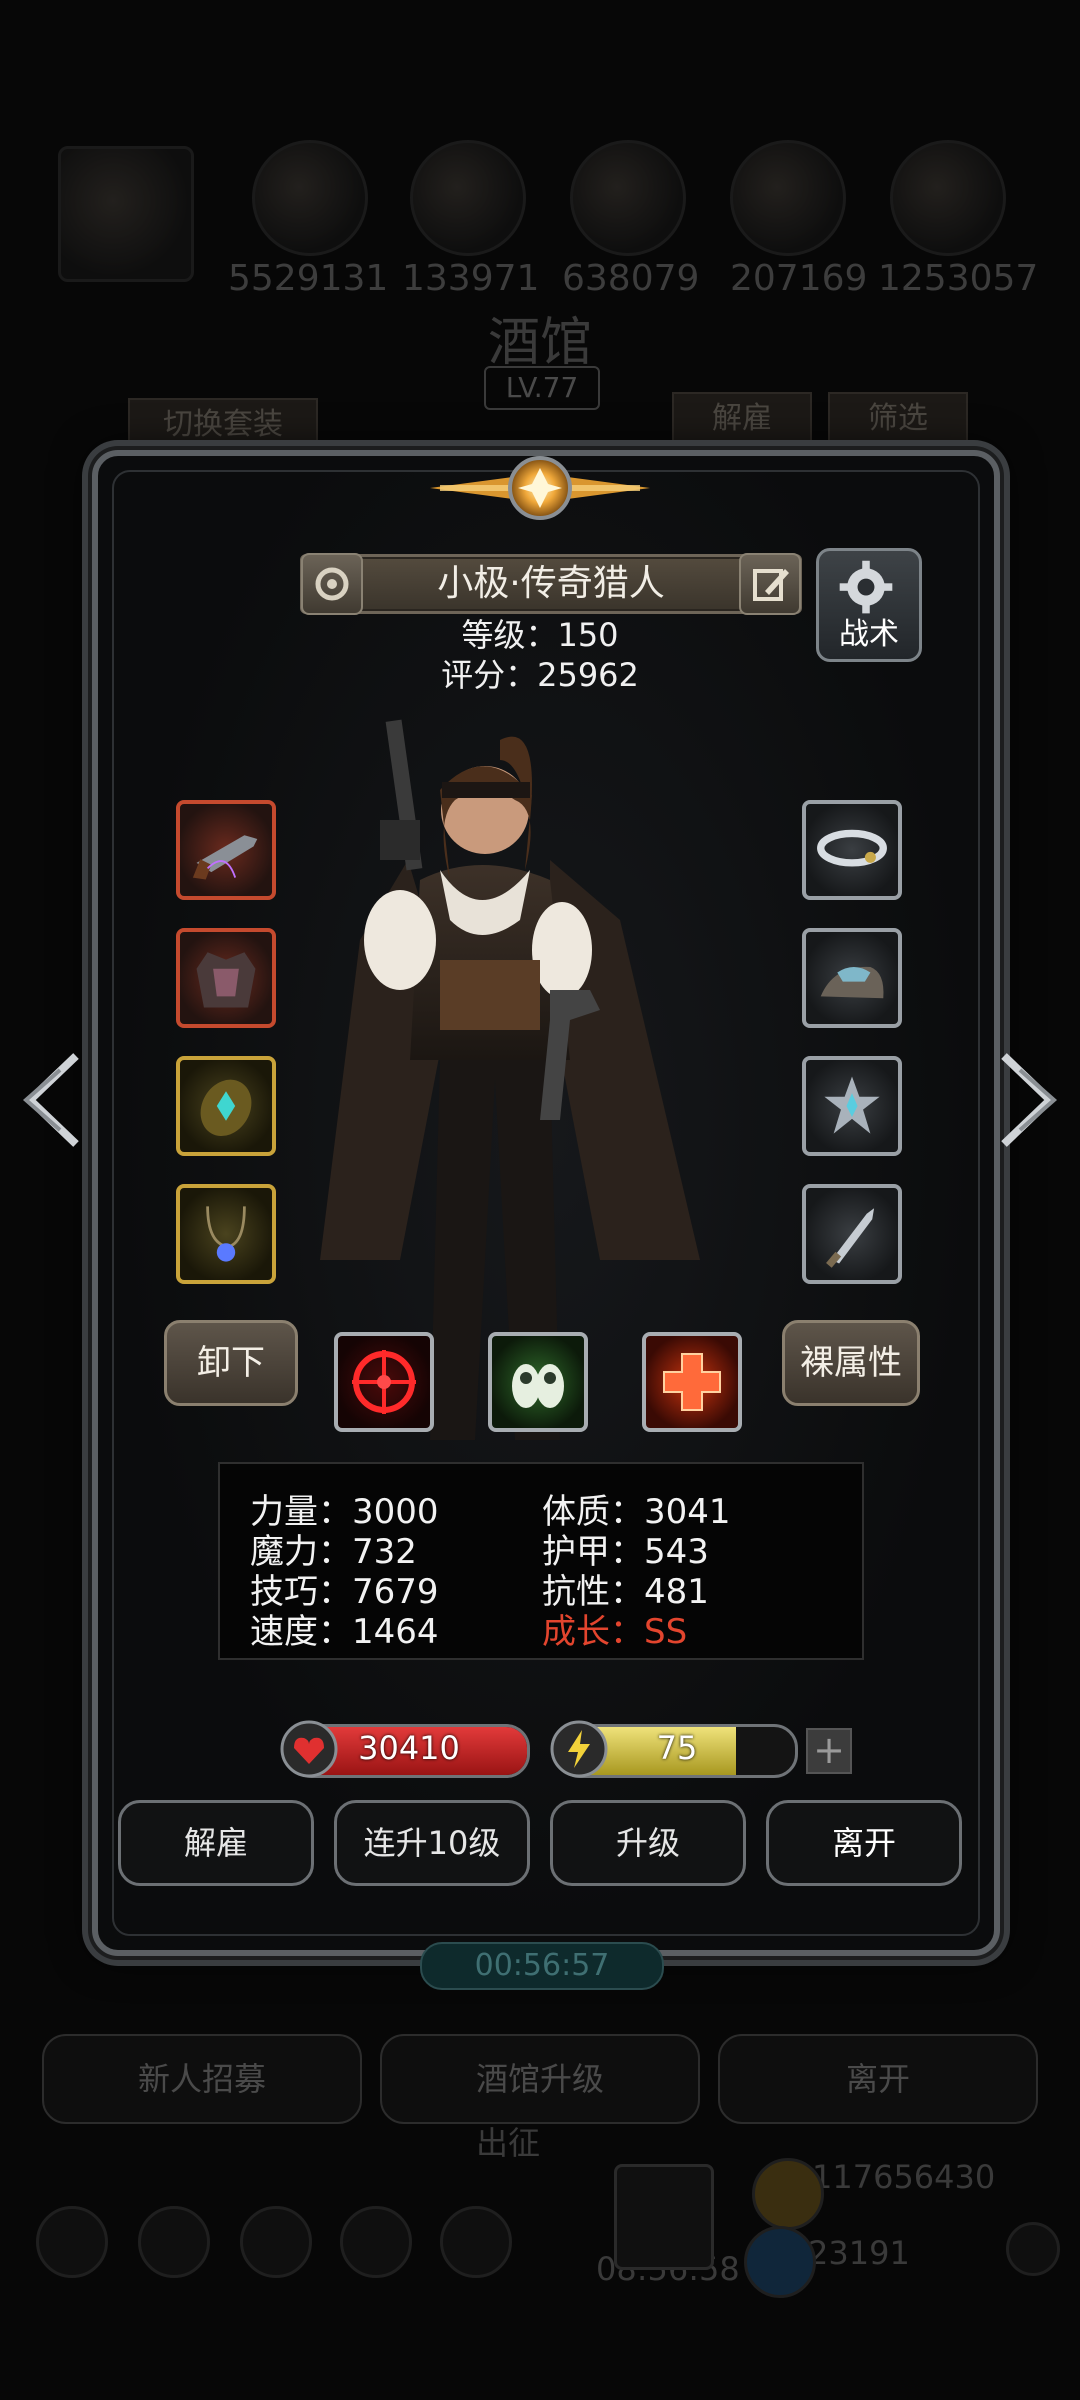  I want to click on armor-icon, so click(226, 980).